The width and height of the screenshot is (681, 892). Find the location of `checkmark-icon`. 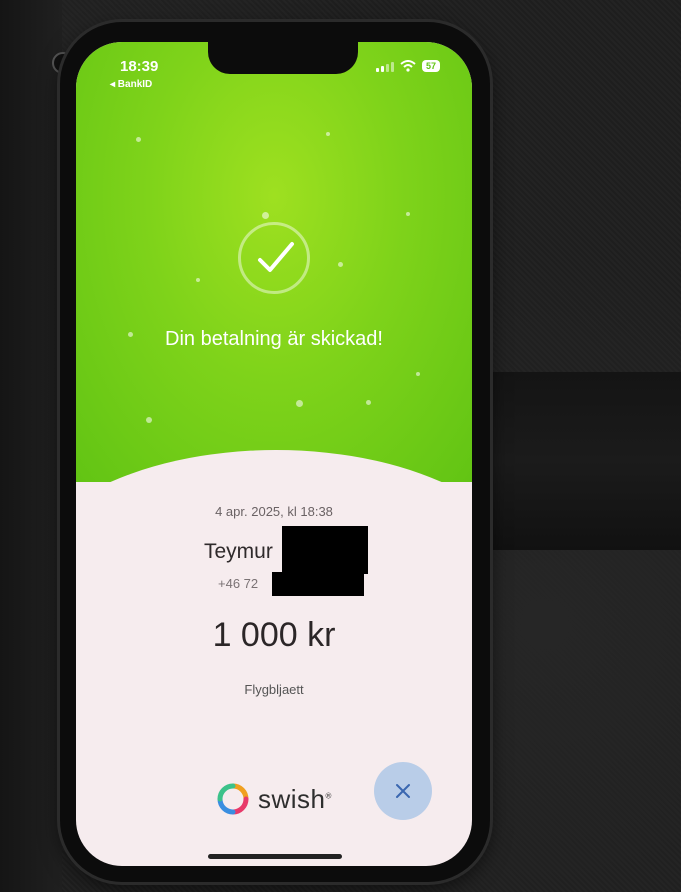

checkmark-icon is located at coordinates (276, 257).